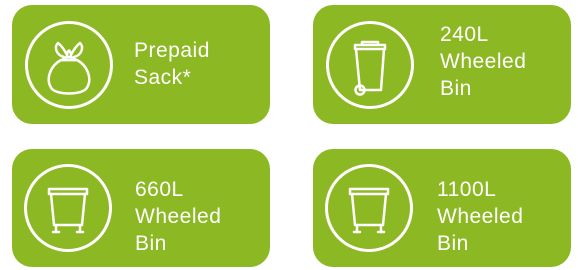 The width and height of the screenshot is (578, 270). I want to click on option-label: 660L Wheeled Bin, so click(178, 216).